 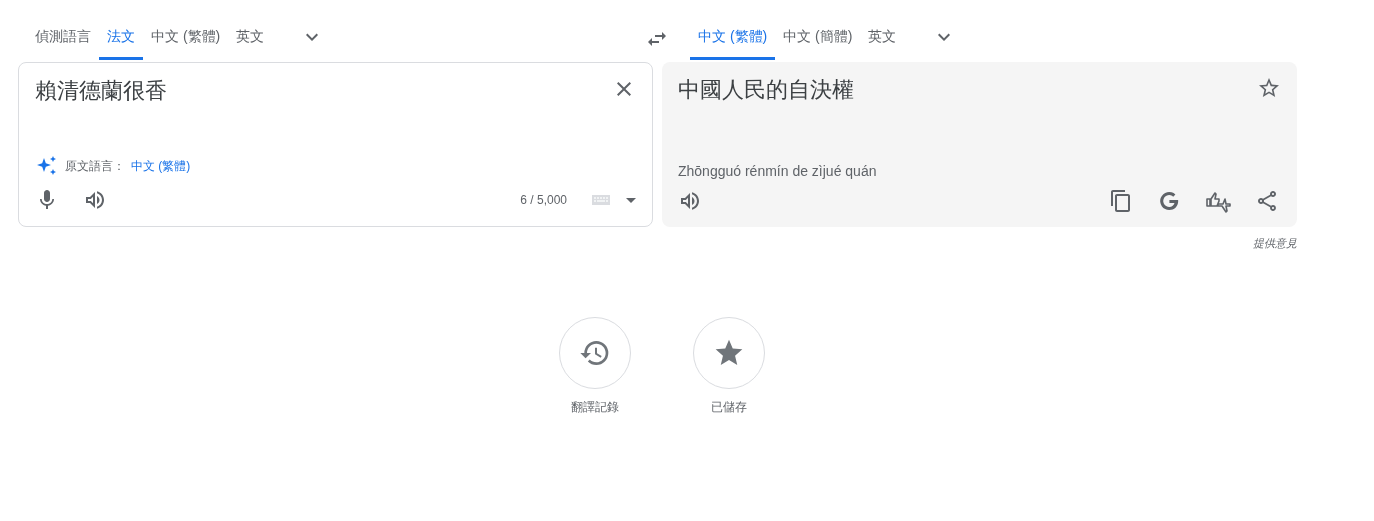 I want to click on caret-icon, so click(x=631, y=200).